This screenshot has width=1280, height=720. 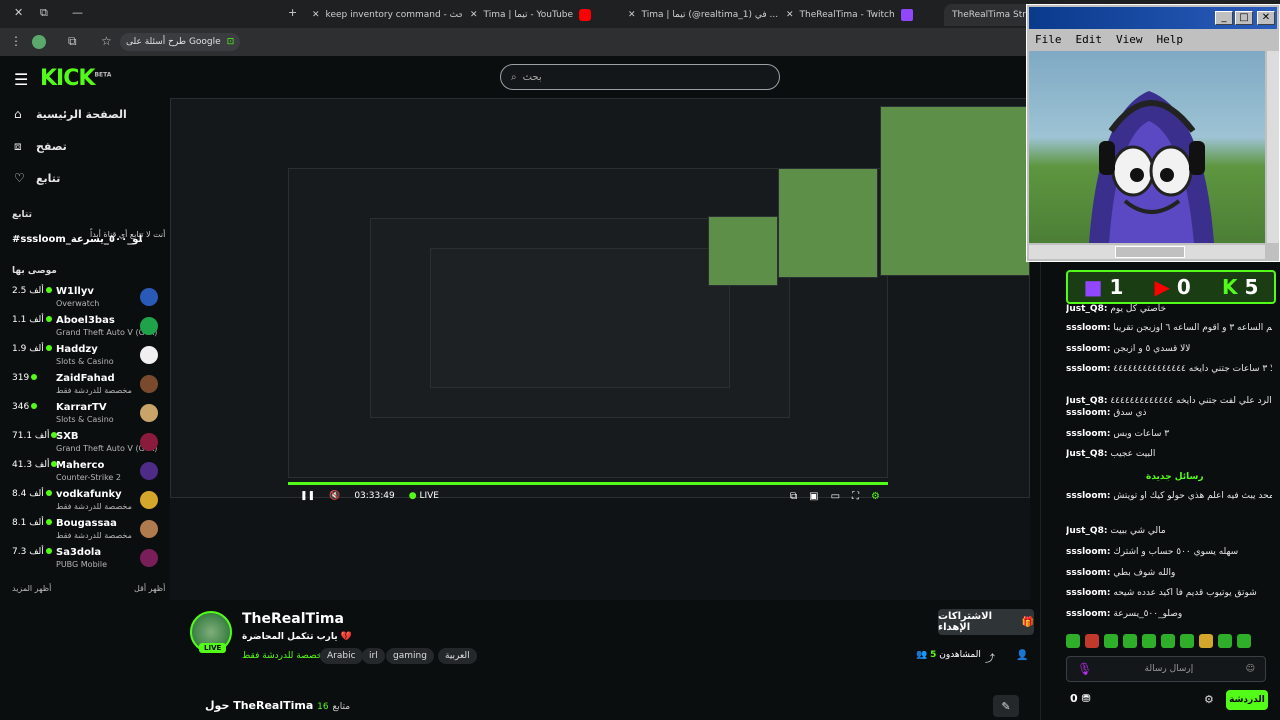 I want to click on minimize-icon: _, so click(x=1224, y=18).